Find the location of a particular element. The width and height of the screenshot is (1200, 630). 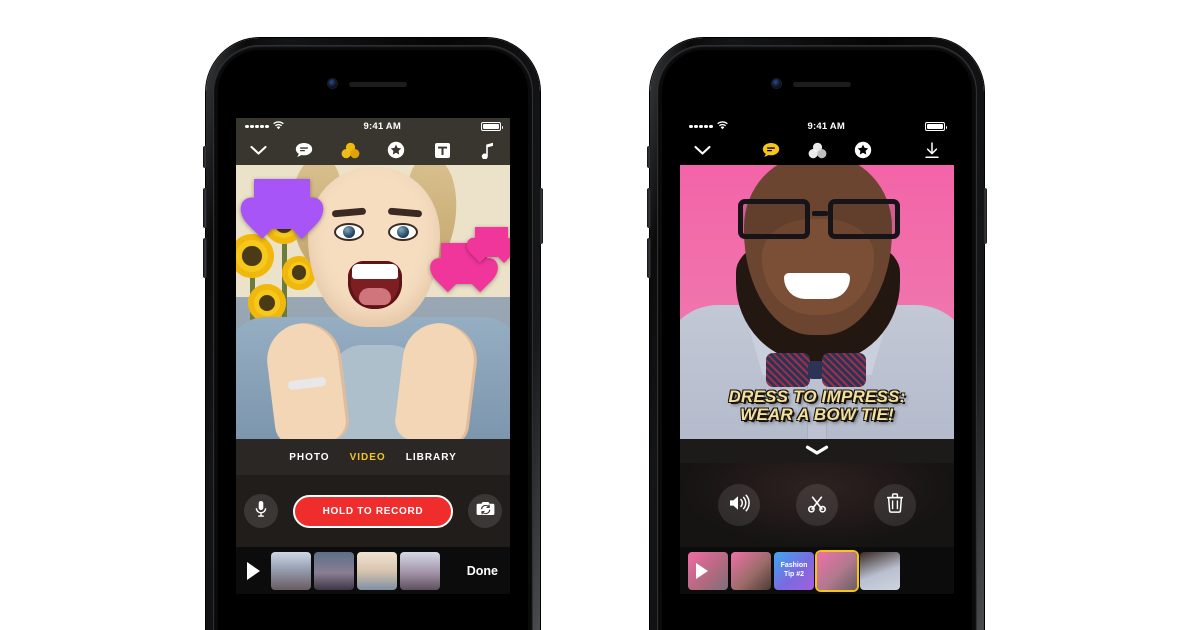

camera-flip-icon is located at coordinates (485, 511).